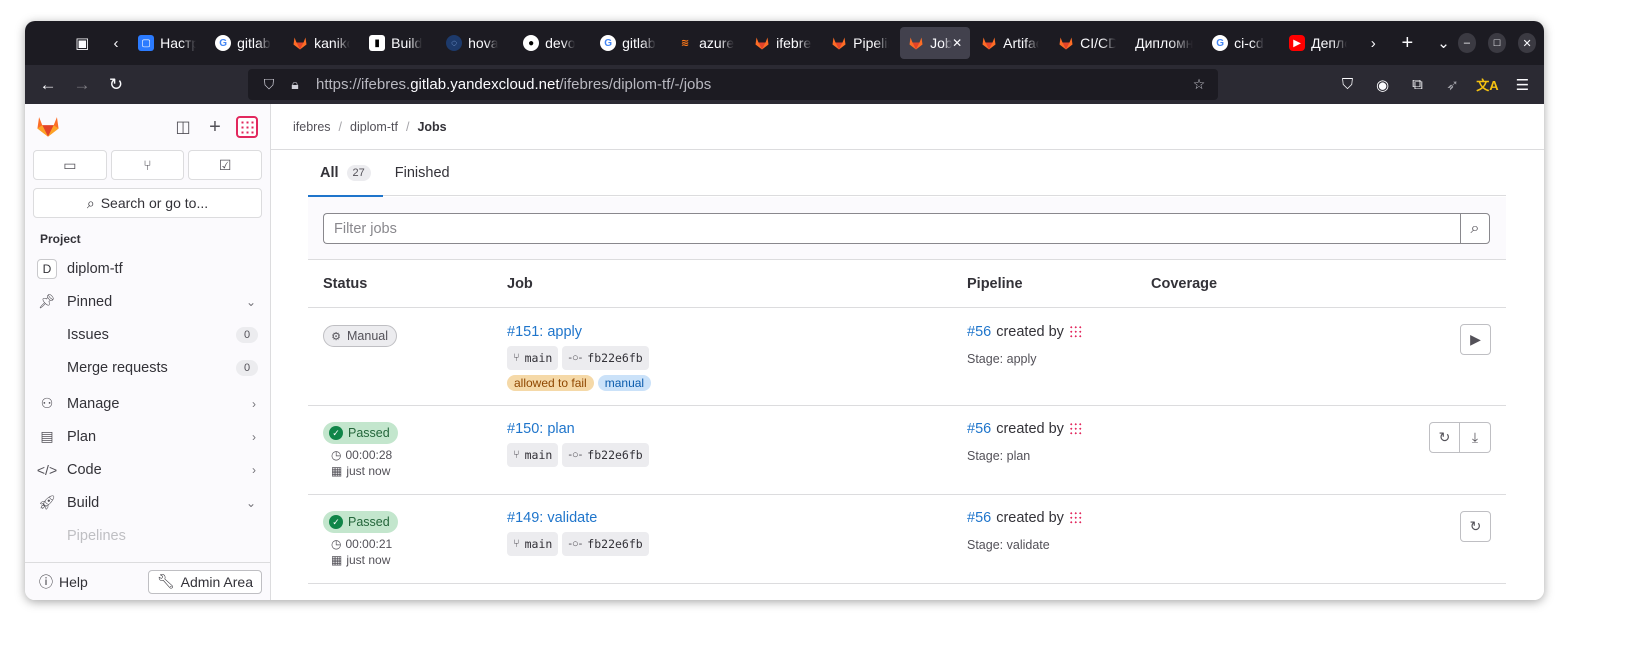 This screenshot has height=653, width=1634. I want to click on back-icon: ←, so click(48, 85).